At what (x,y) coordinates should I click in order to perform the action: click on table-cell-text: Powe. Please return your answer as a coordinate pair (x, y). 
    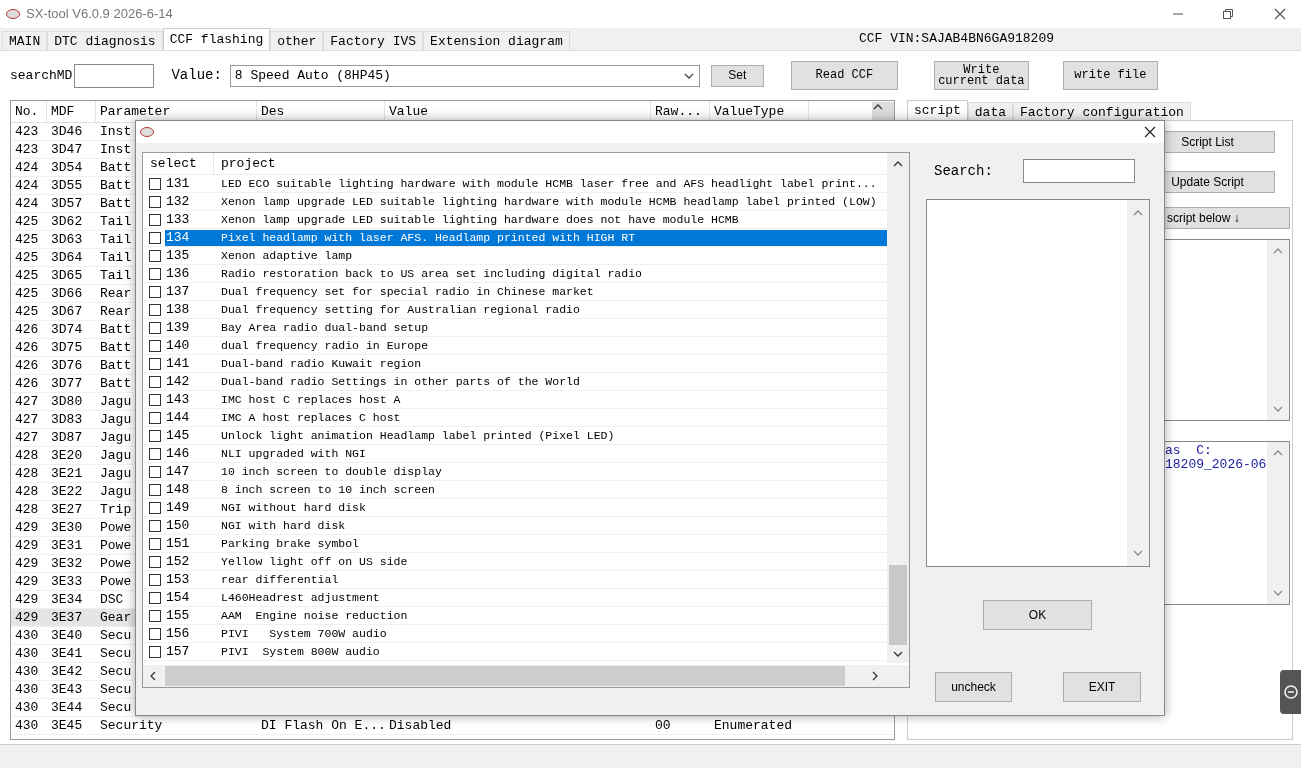
    Looking at the image, I should click on (116, 563).